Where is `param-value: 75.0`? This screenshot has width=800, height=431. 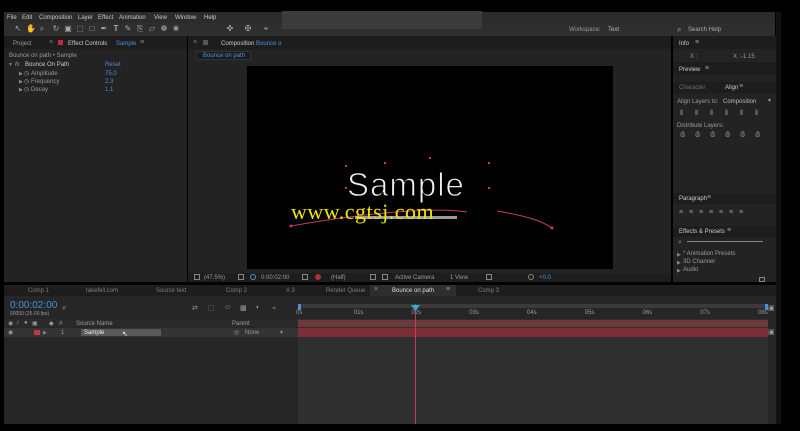
param-value: 75.0 is located at coordinates (111, 74).